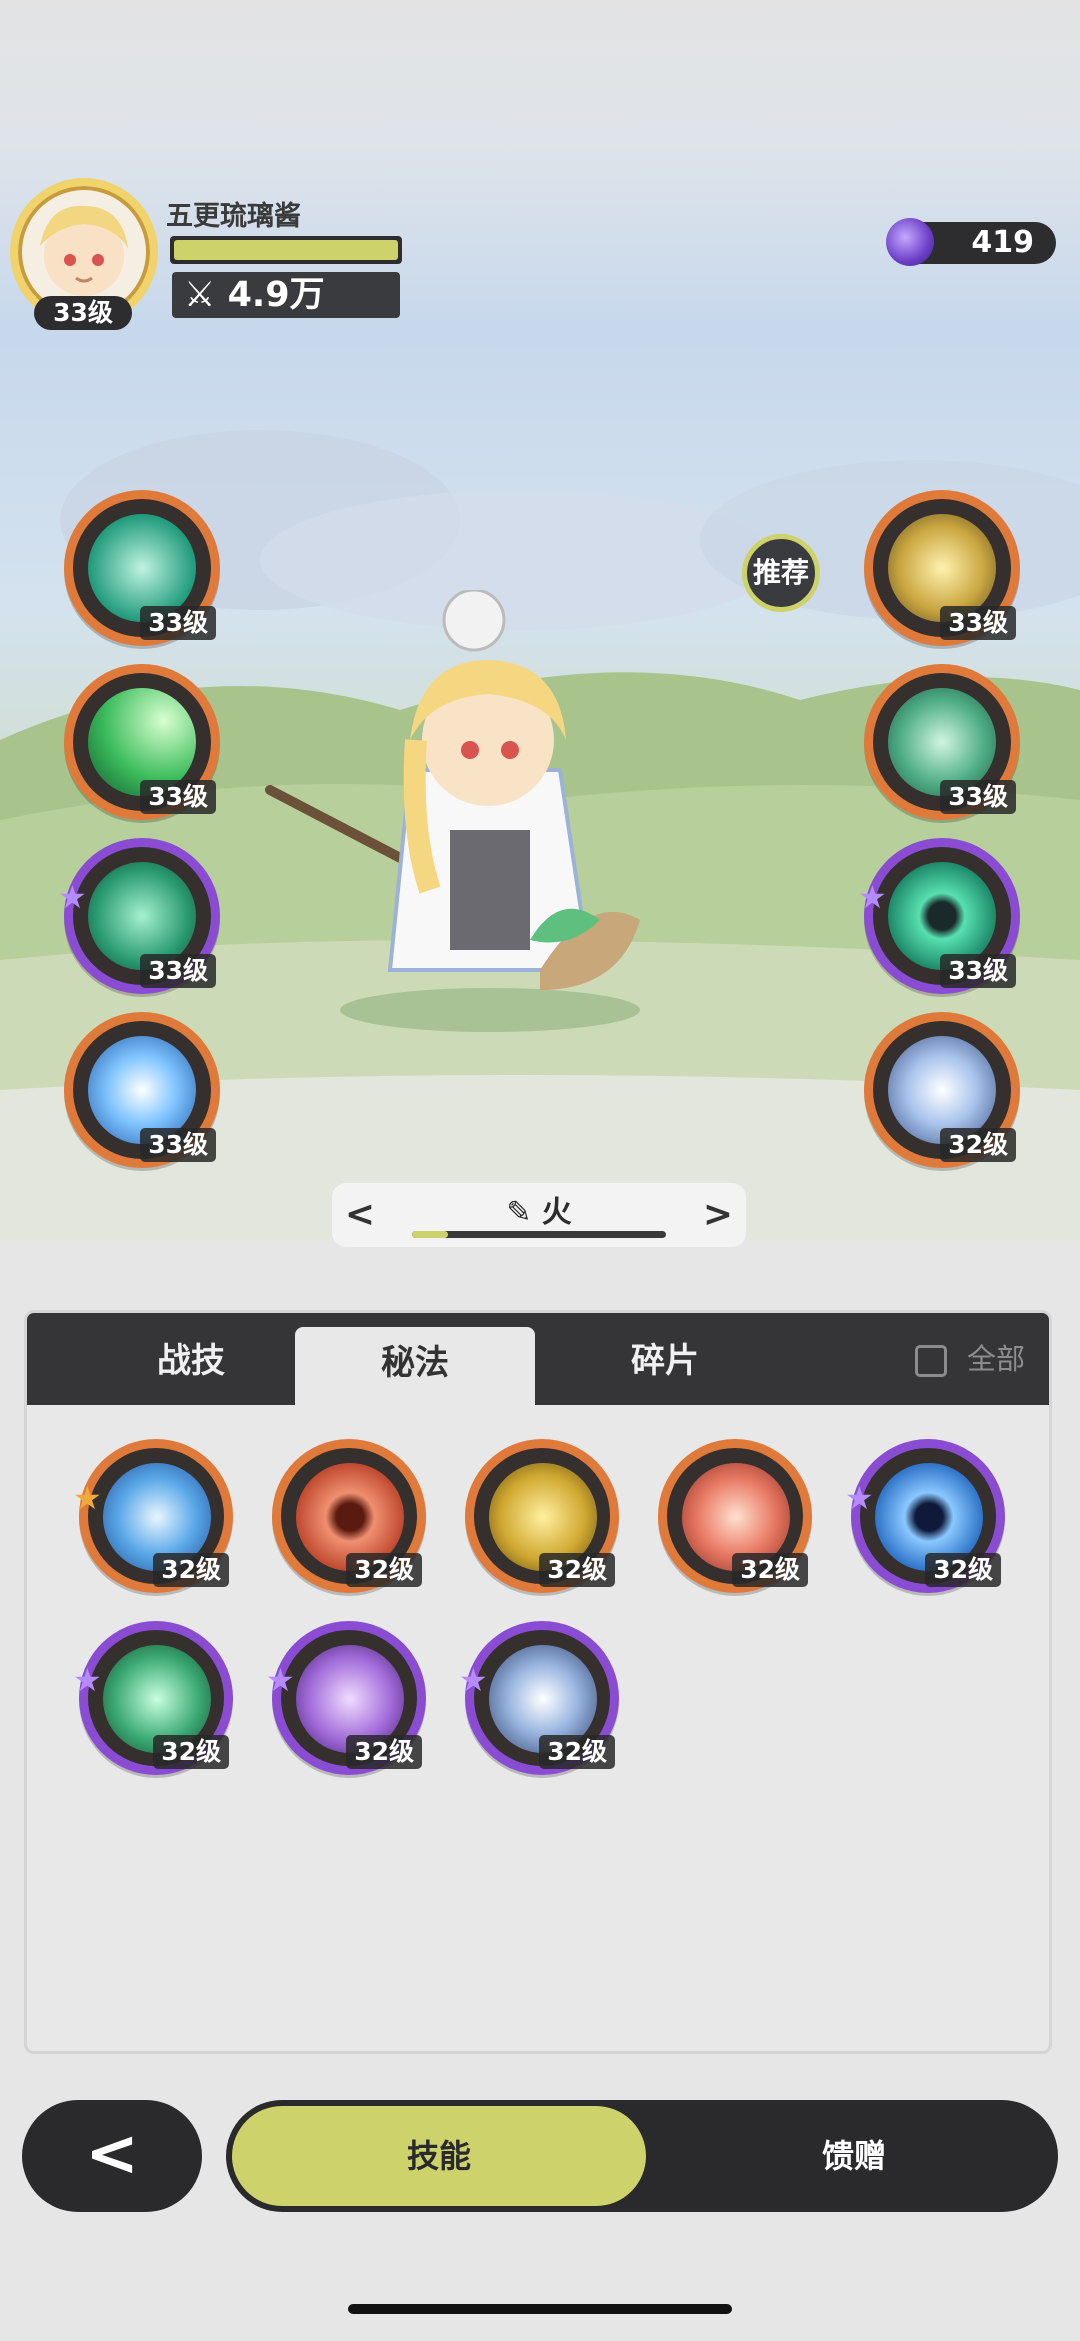 This screenshot has height=2341, width=1080. Describe the element at coordinates (191, 1359) in the screenshot. I see `tab-battle-skills: 战技` at that location.